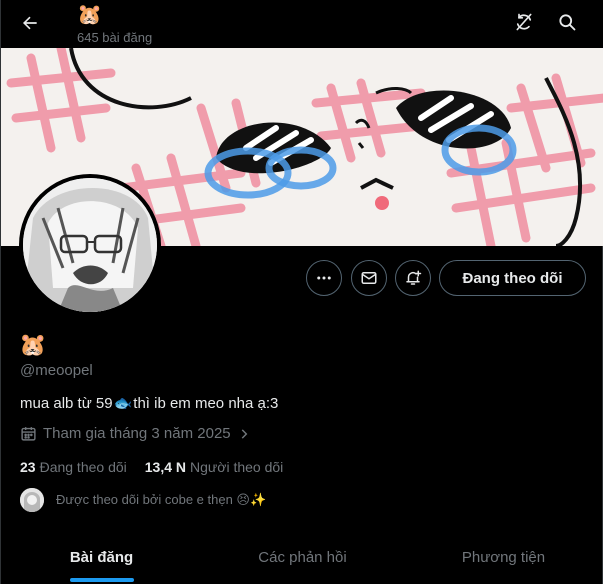  I want to click on bio-text-end: thì ib em meo nha ạ:3, so click(206, 403).